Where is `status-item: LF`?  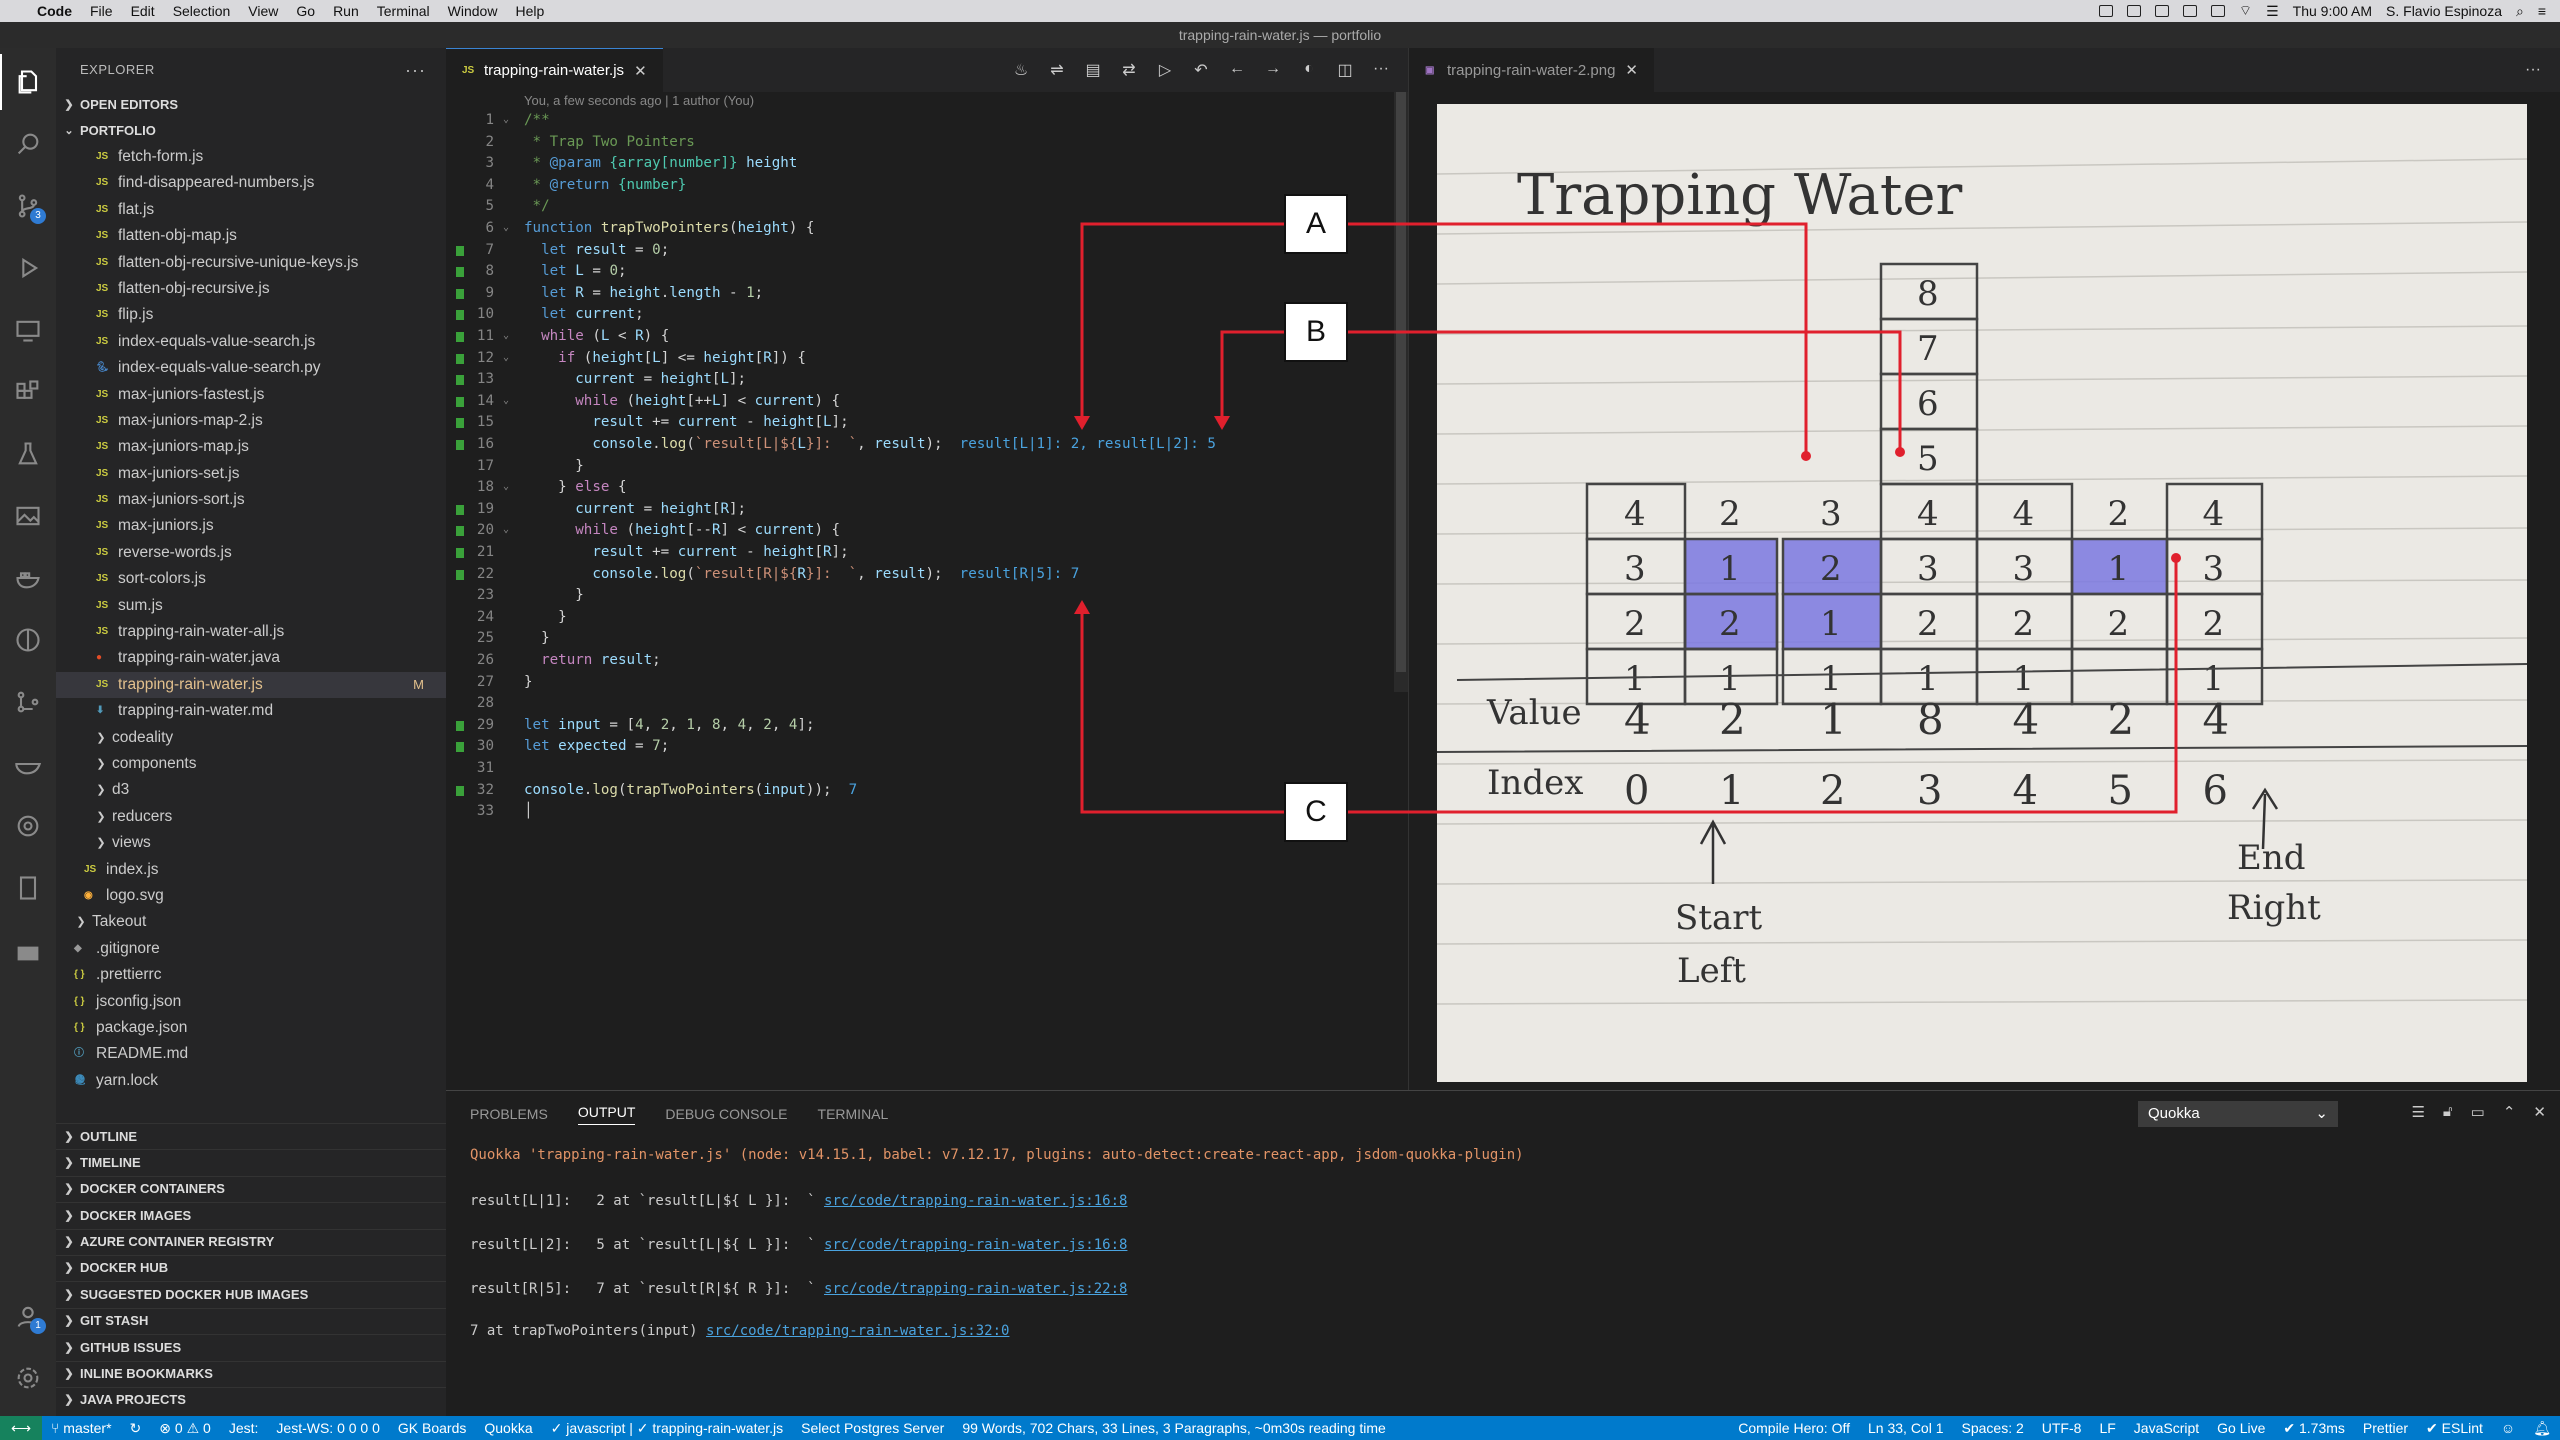
status-item: LF is located at coordinates (2107, 1428).